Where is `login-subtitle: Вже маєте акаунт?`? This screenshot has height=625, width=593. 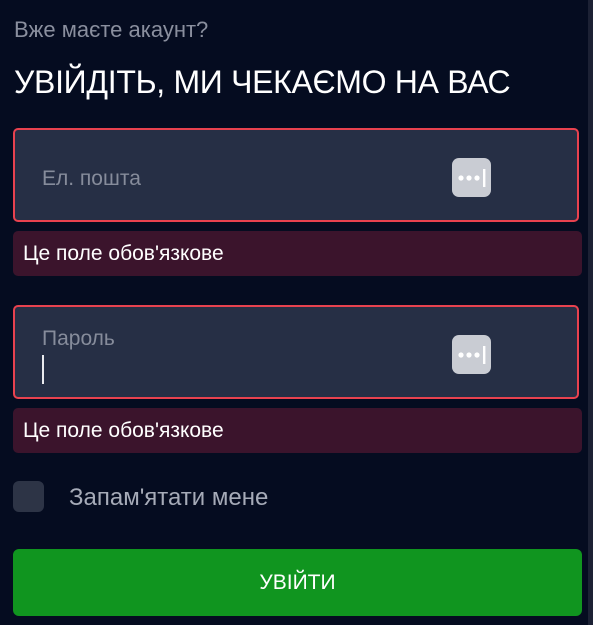
login-subtitle: Вже маєте акаунт? is located at coordinates (111, 29).